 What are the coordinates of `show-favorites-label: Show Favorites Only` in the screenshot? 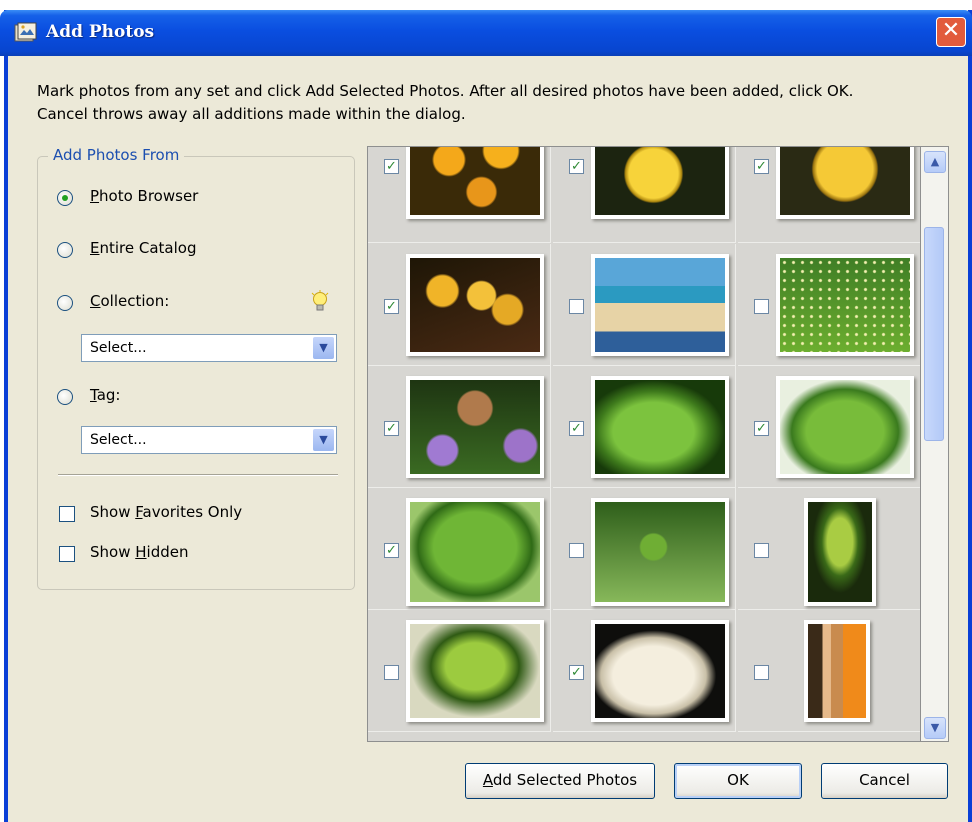 It's located at (166, 512).